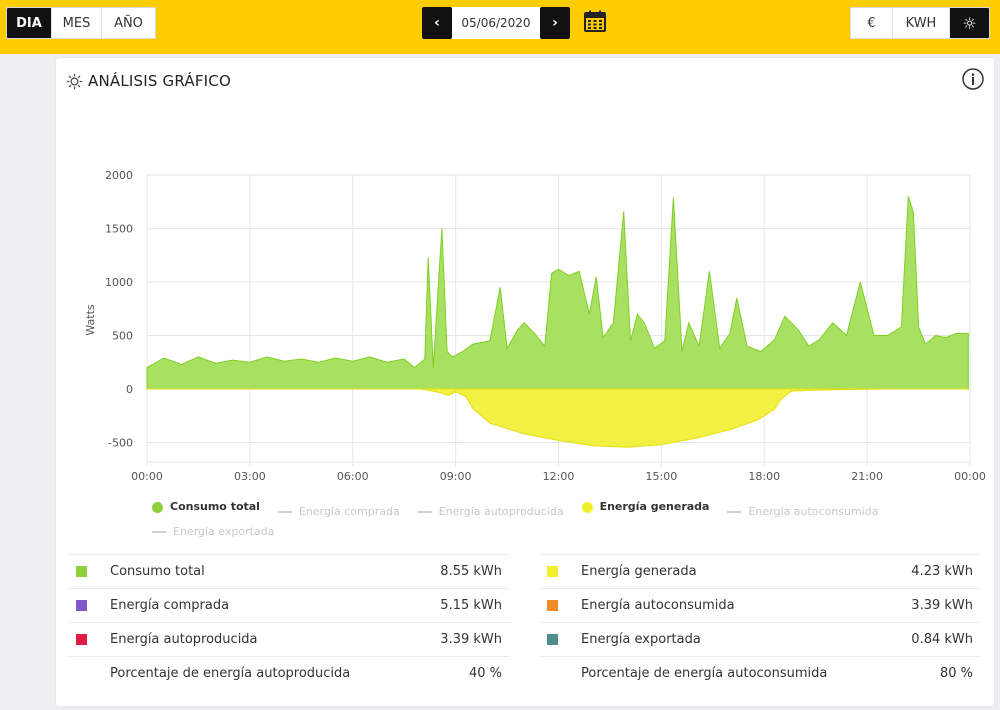  What do you see at coordinates (764, 476) in the screenshot?
I see `x-tick-label: 18:00` at bounding box center [764, 476].